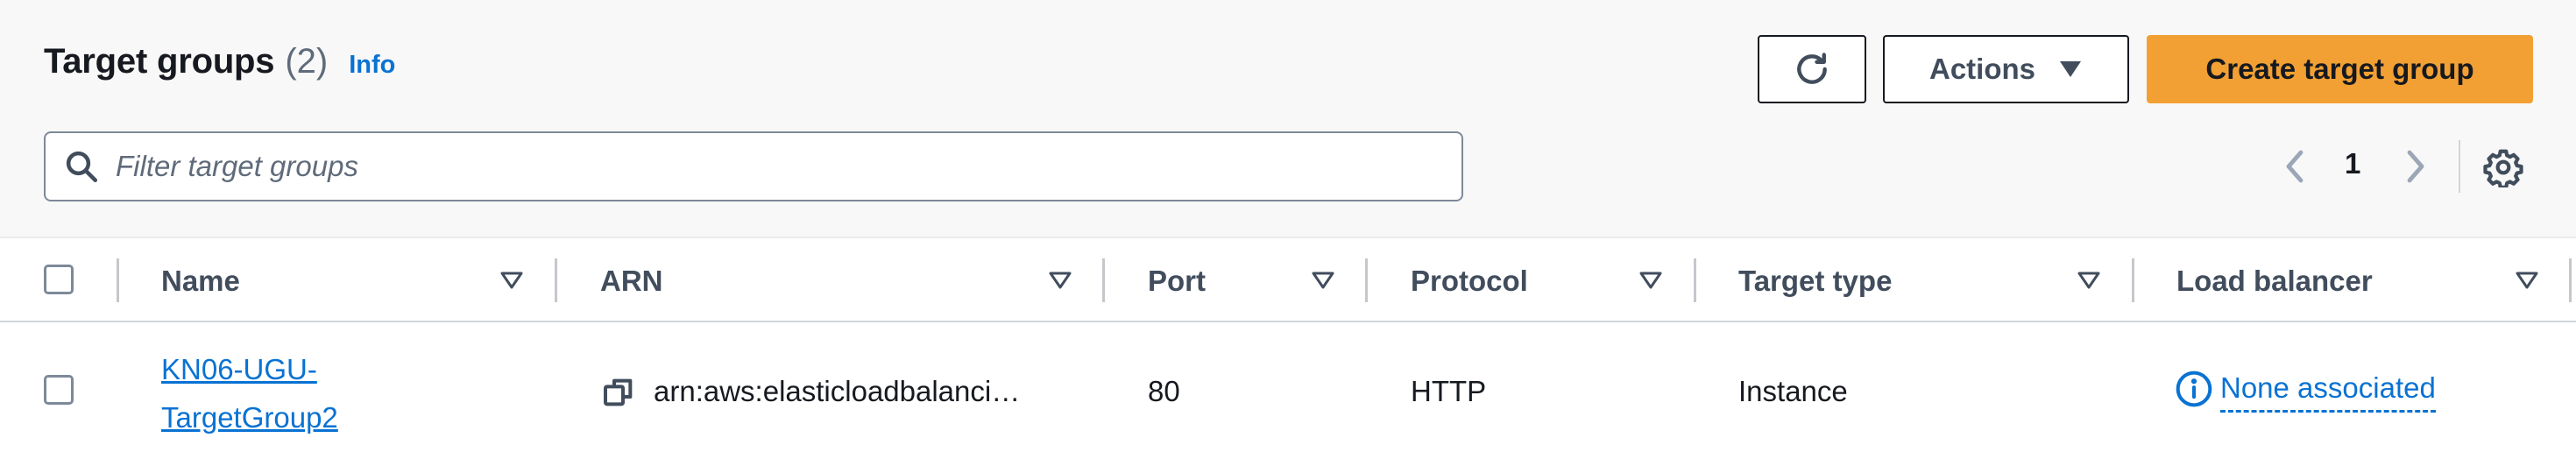 Image resolution: width=2576 pixels, height=452 pixels. Describe the element at coordinates (2503, 167) in the screenshot. I see `gear-icon` at that location.